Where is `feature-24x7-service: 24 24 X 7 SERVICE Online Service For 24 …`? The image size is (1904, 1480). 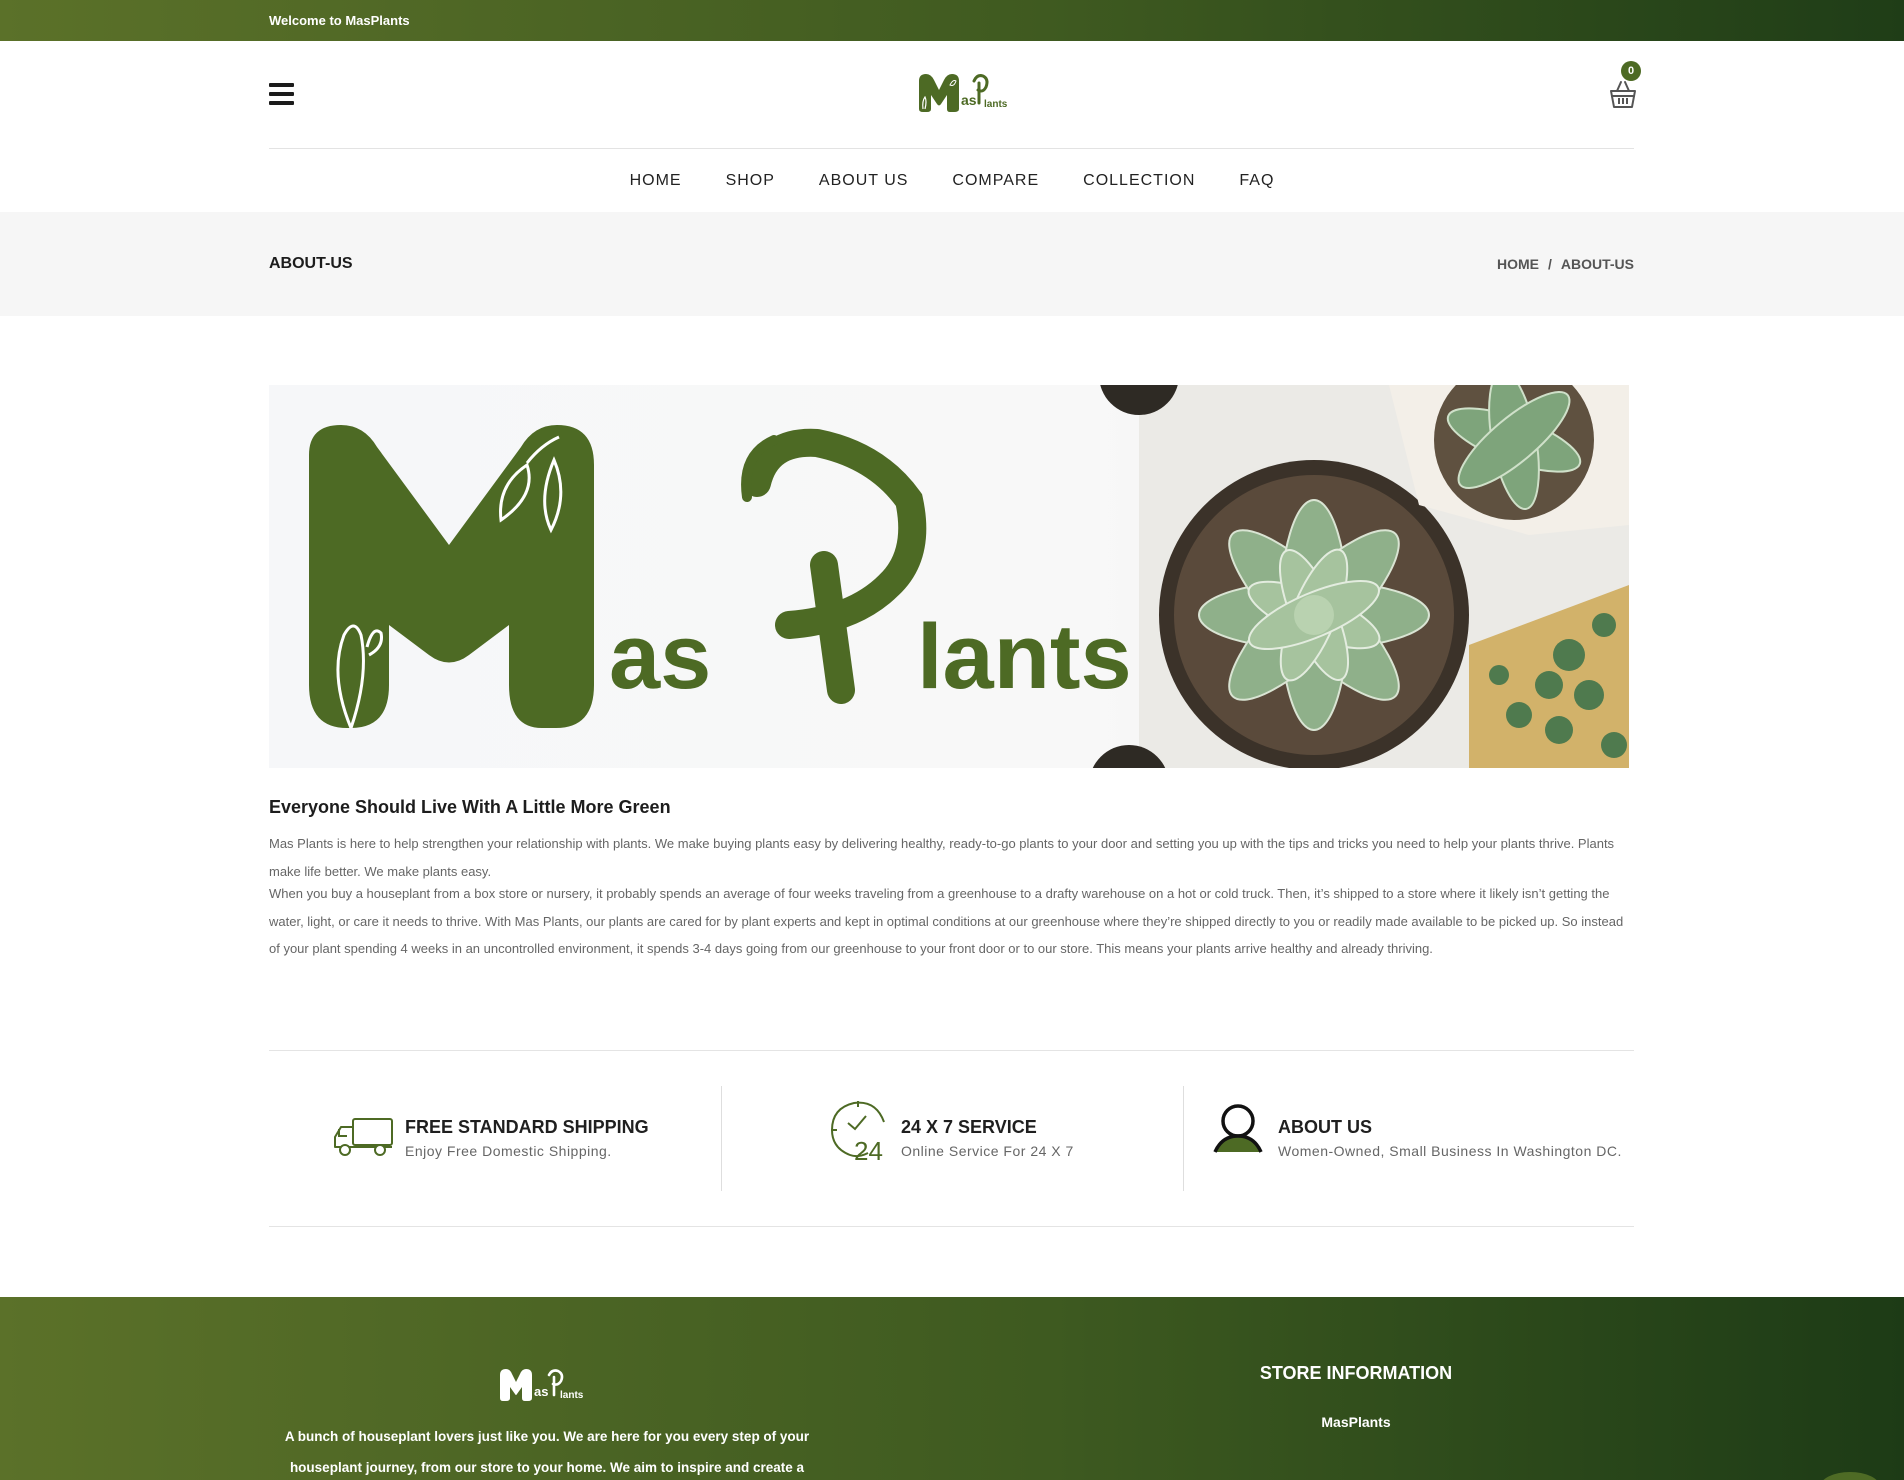
feature-24x7-service: 24 24 X 7 SERVICE Online Service For 24 … is located at coordinates (978, 1138).